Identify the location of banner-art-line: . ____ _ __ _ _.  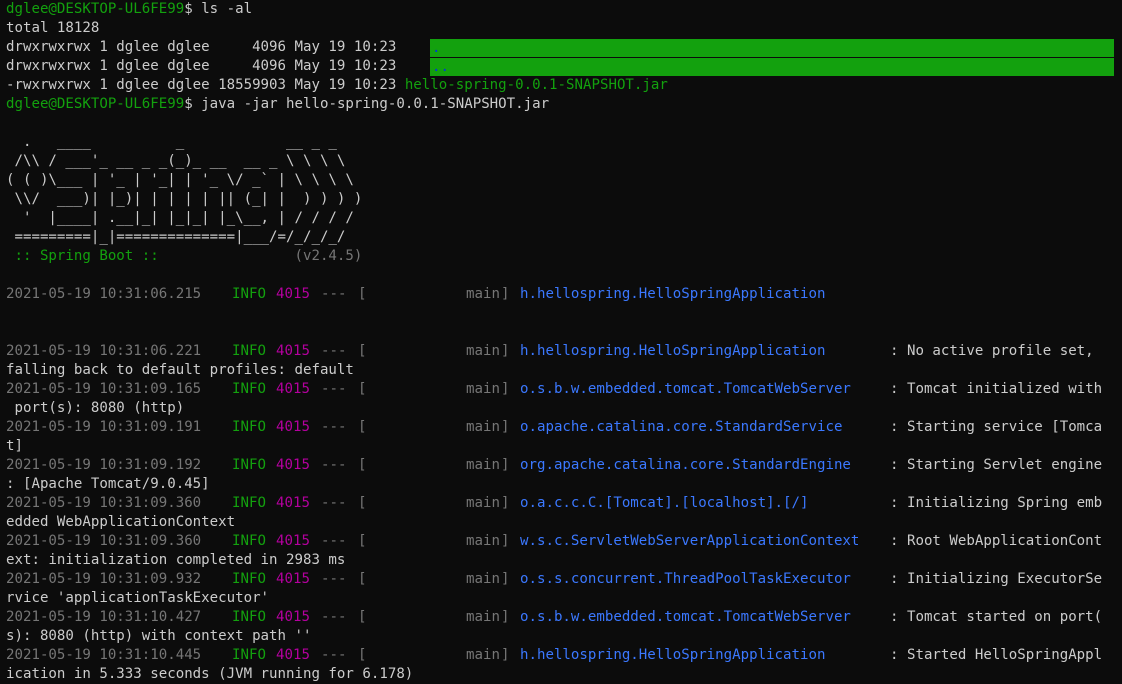
(171, 142).